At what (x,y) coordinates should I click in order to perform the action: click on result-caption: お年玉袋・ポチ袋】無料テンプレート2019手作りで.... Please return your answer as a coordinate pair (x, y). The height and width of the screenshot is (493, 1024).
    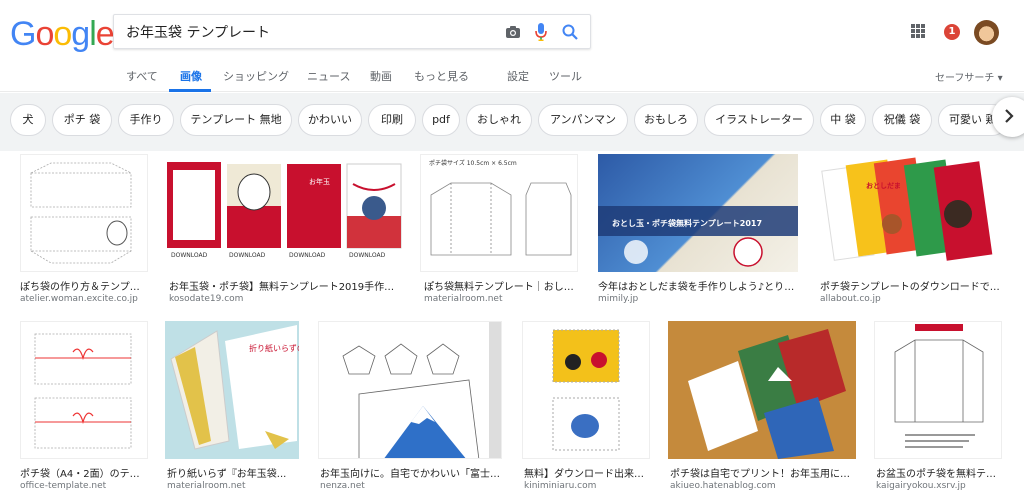
    Looking at the image, I should click on (285, 285).